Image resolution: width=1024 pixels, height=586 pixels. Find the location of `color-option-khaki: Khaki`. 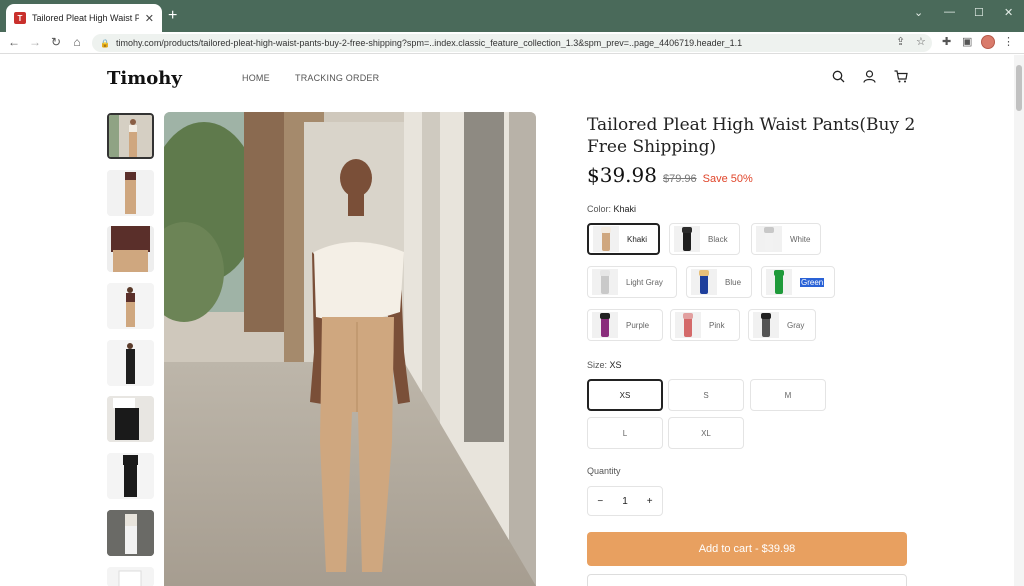

color-option-khaki: Khaki is located at coordinates (623, 239).